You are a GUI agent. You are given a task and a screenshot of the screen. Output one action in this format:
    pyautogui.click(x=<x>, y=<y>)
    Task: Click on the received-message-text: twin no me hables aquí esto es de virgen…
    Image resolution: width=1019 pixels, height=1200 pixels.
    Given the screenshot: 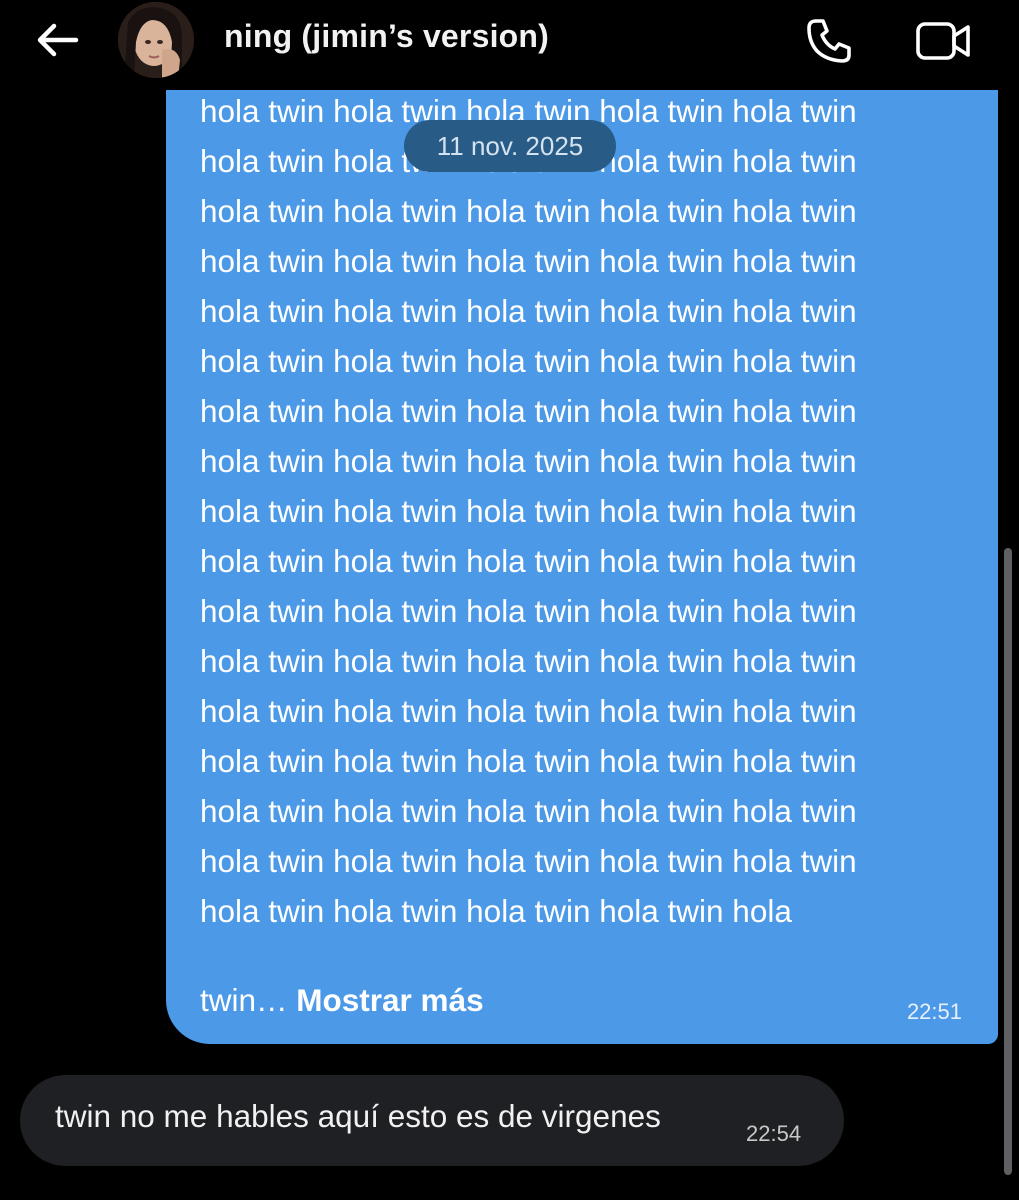 What is the action you would take?
    pyautogui.click(x=358, y=1116)
    